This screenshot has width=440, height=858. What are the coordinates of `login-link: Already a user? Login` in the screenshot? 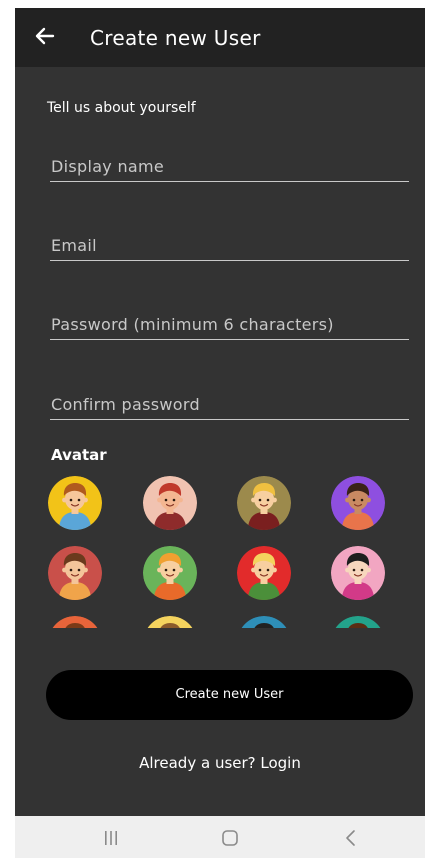 It's located at (220, 763).